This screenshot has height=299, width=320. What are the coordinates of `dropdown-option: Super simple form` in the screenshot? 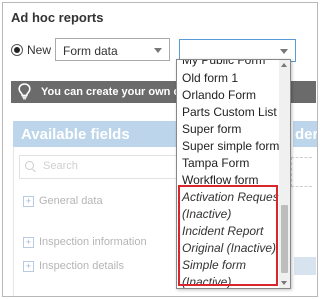 It's located at (230, 146).